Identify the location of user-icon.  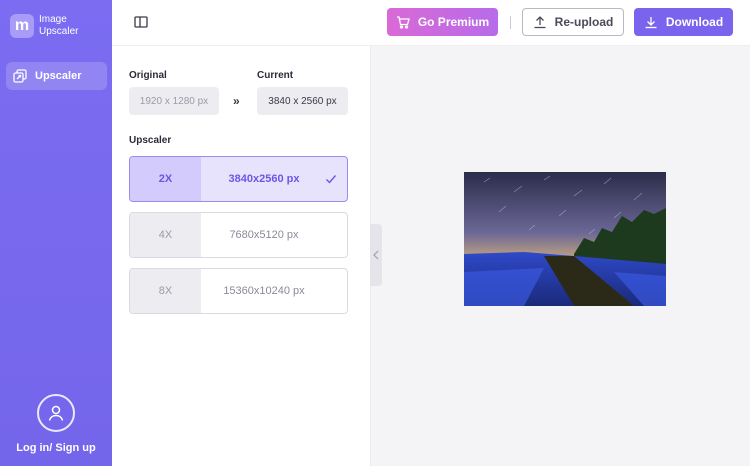
(56, 413).